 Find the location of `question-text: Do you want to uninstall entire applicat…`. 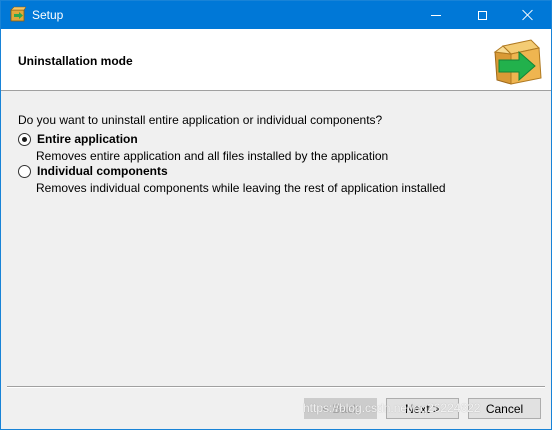

question-text: Do you want to uninstall entire applicat… is located at coordinates (200, 120).